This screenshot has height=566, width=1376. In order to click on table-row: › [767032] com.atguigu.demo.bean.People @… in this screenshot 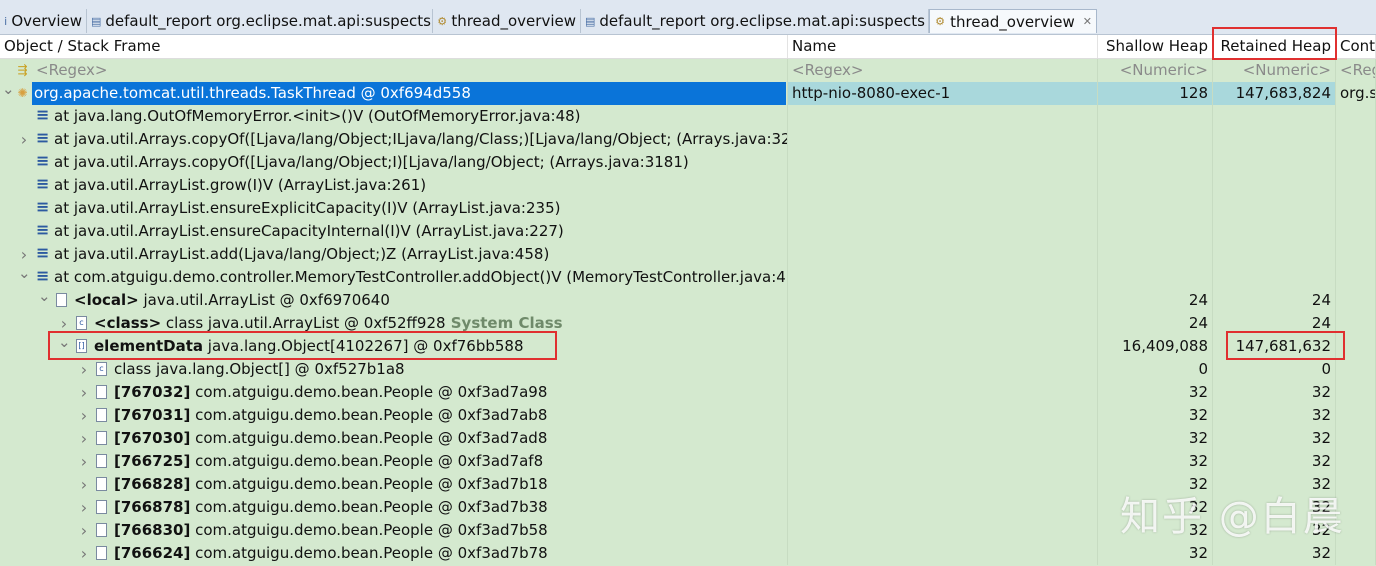, I will do `click(688, 392)`.